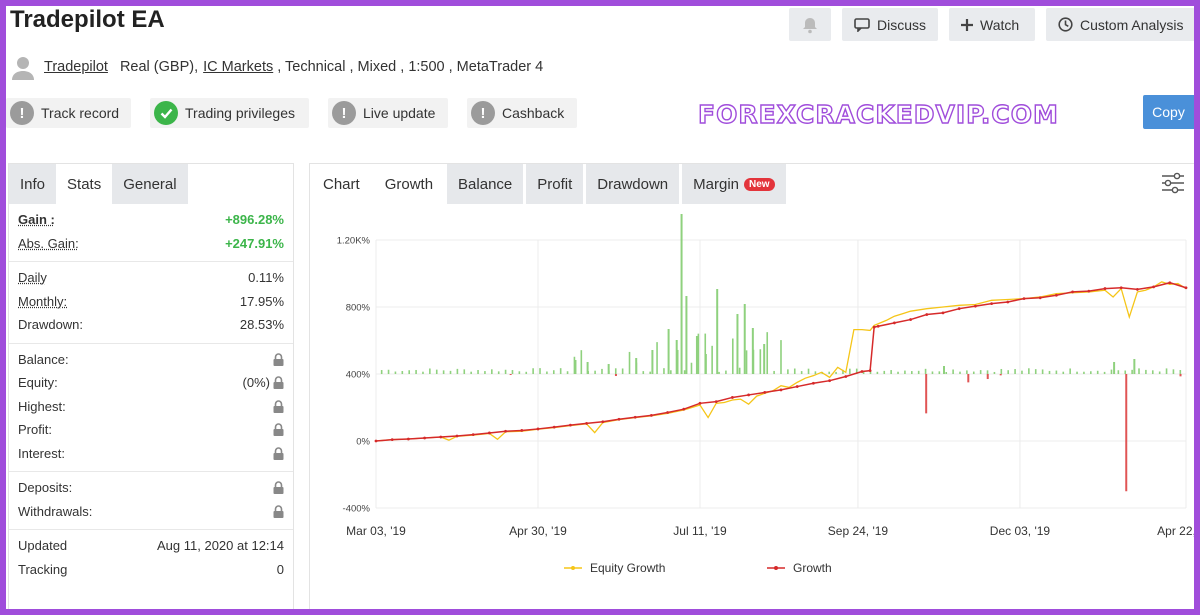 Image resolution: width=1200 pixels, height=615 pixels. Describe the element at coordinates (533, 113) in the screenshot. I see `badge-label: Cashback` at that location.